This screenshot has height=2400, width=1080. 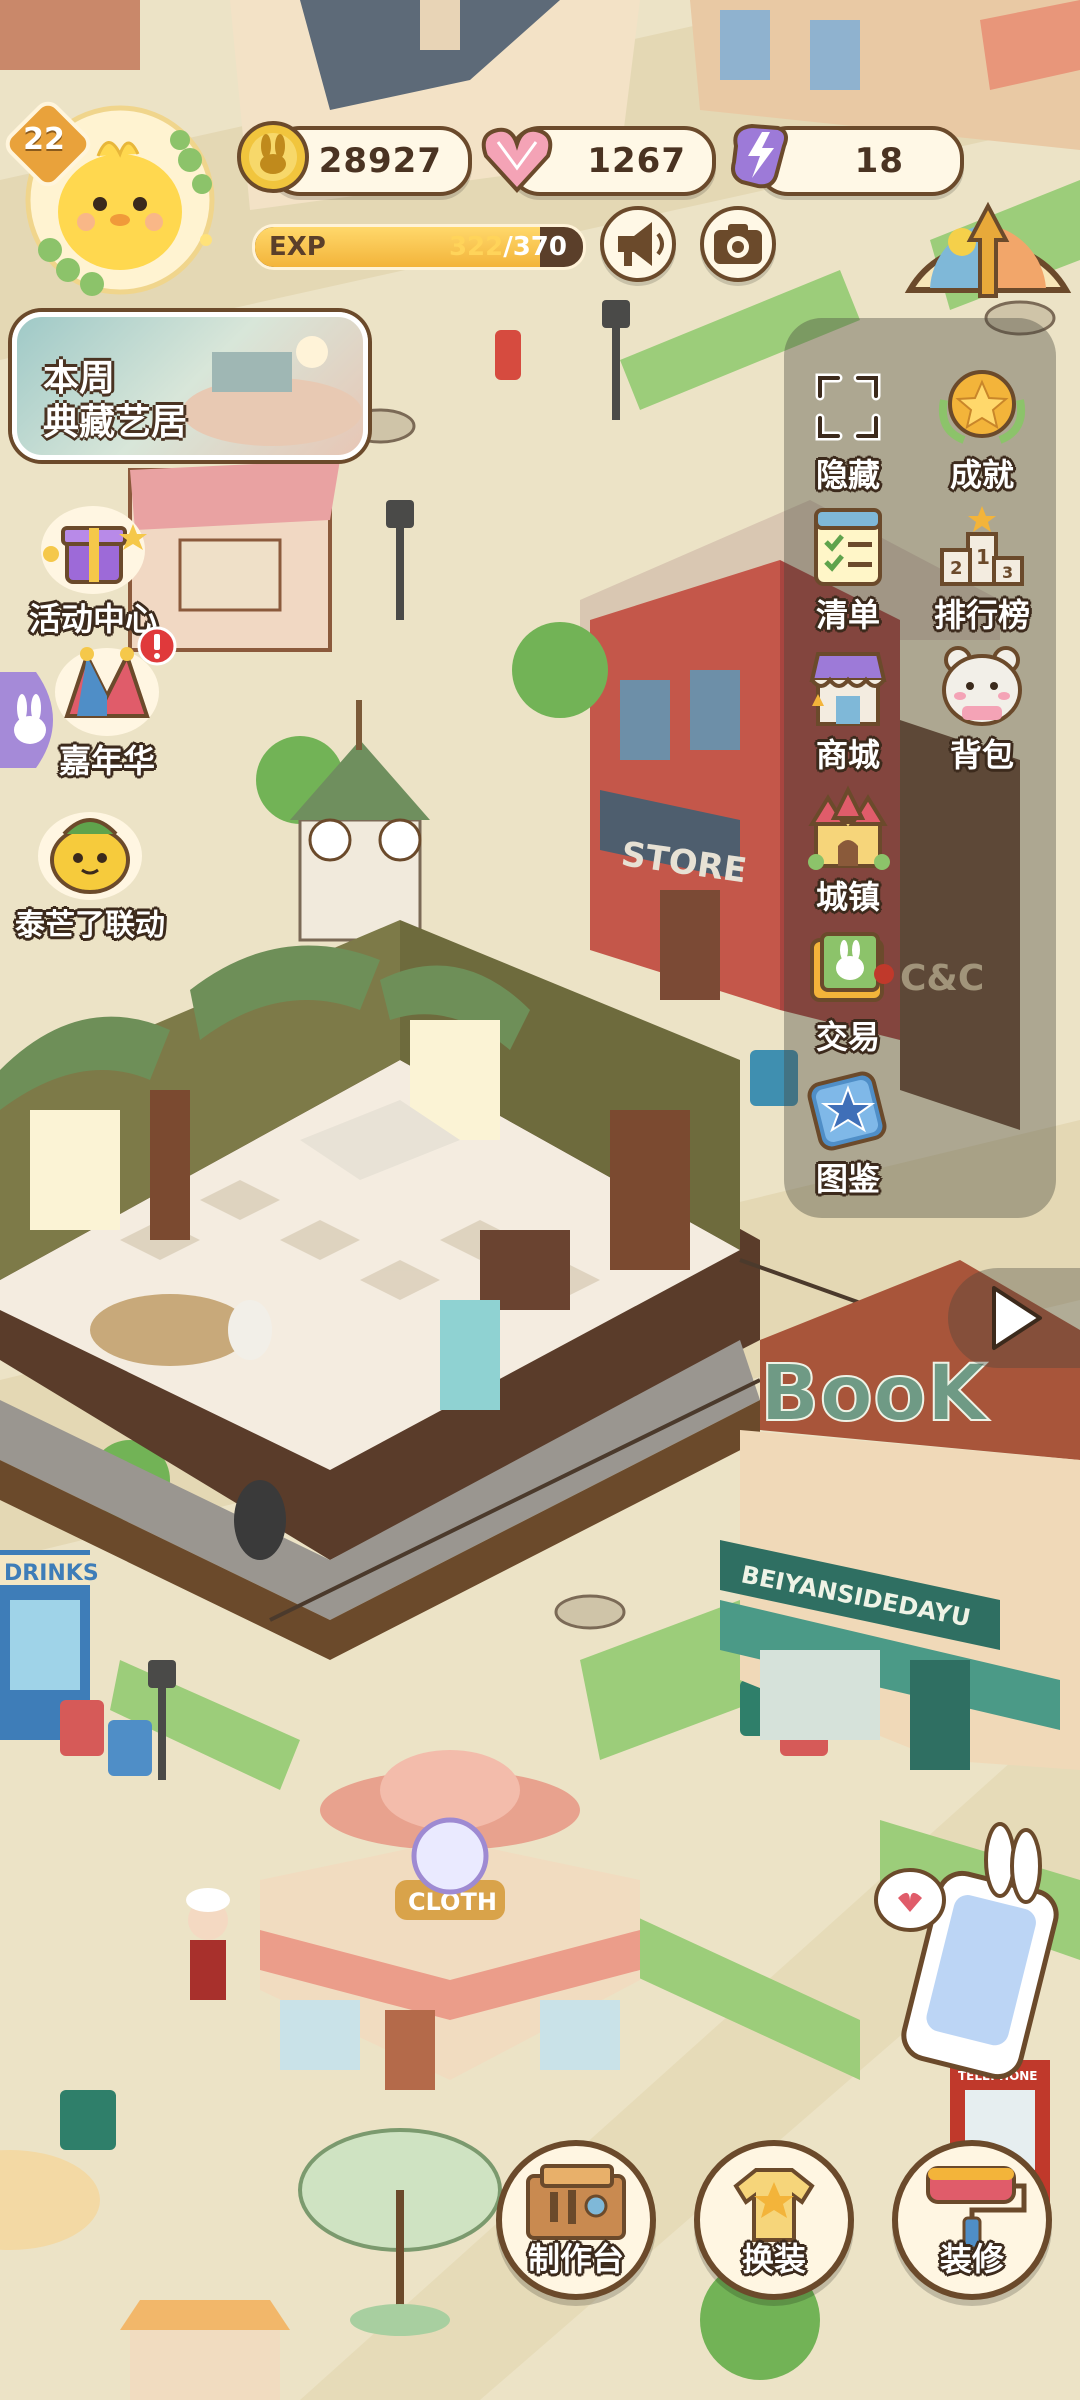 What do you see at coordinates (115, 422) in the screenshot?
I see `weekly-line-2: 典藏艺居` at bounding box center [115, 422].